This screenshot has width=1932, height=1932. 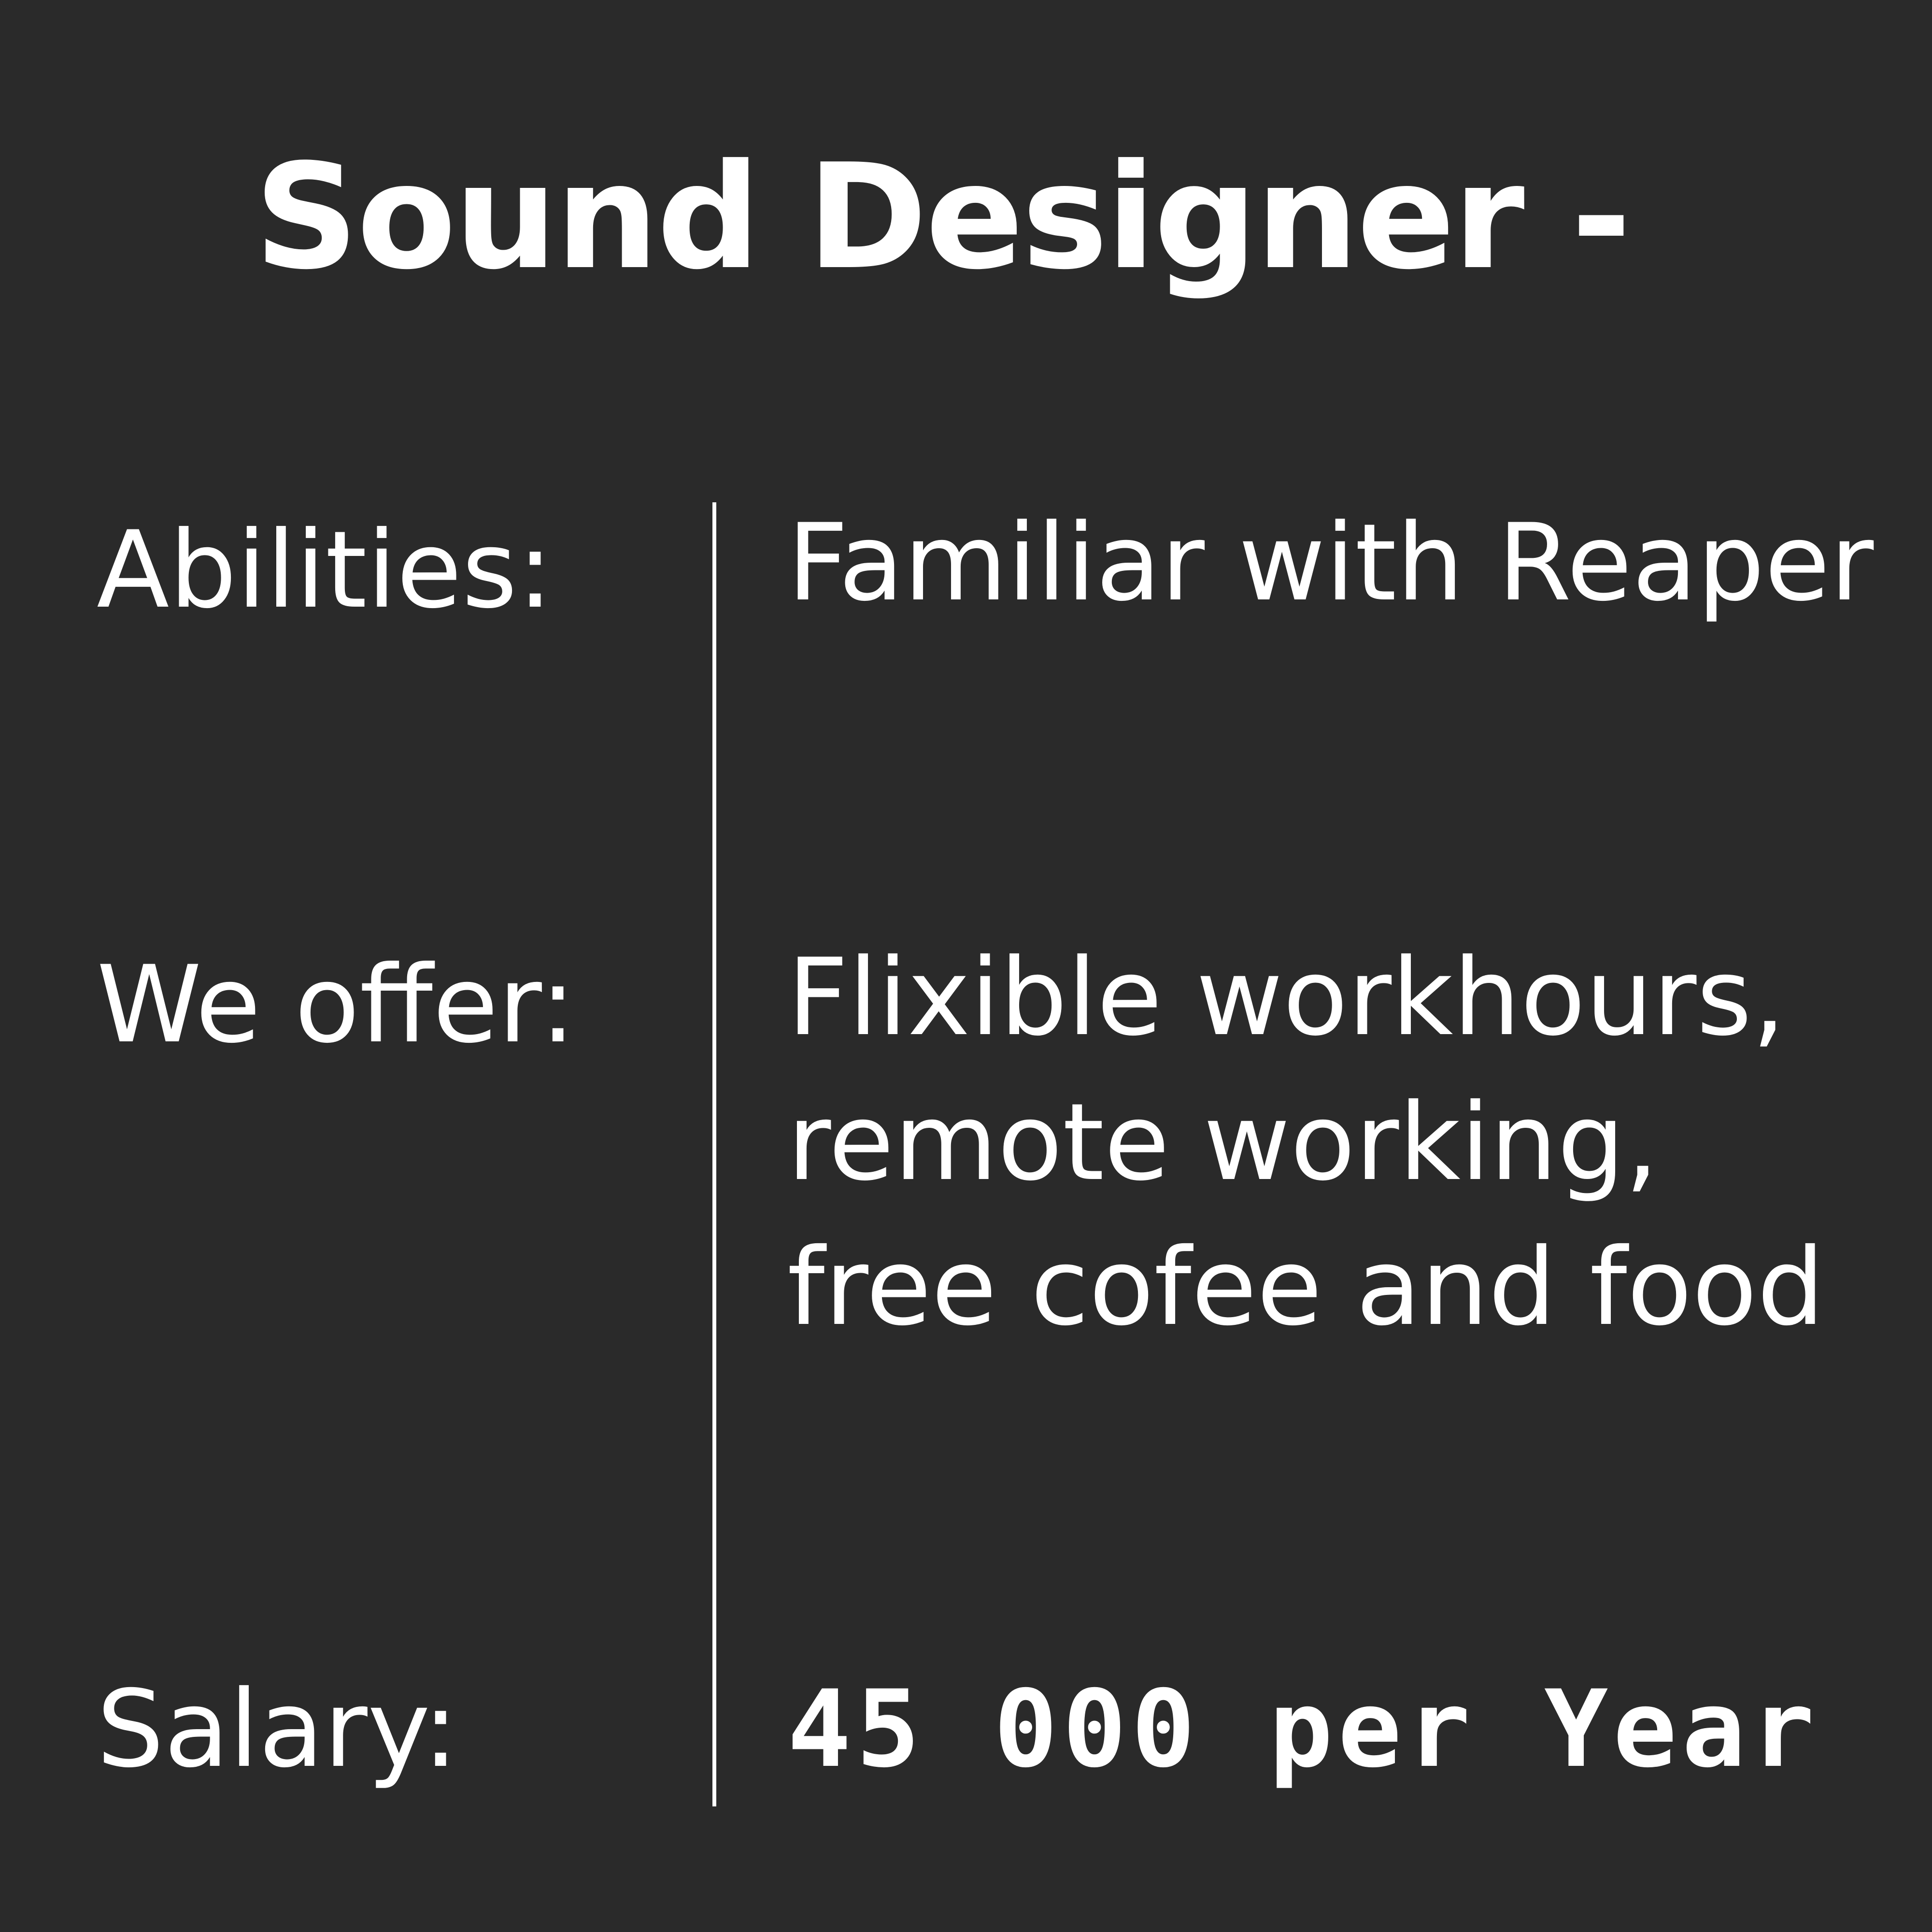 I want to click on abilities-value: Familiar with Reaper, so click(x=1330, y=563).